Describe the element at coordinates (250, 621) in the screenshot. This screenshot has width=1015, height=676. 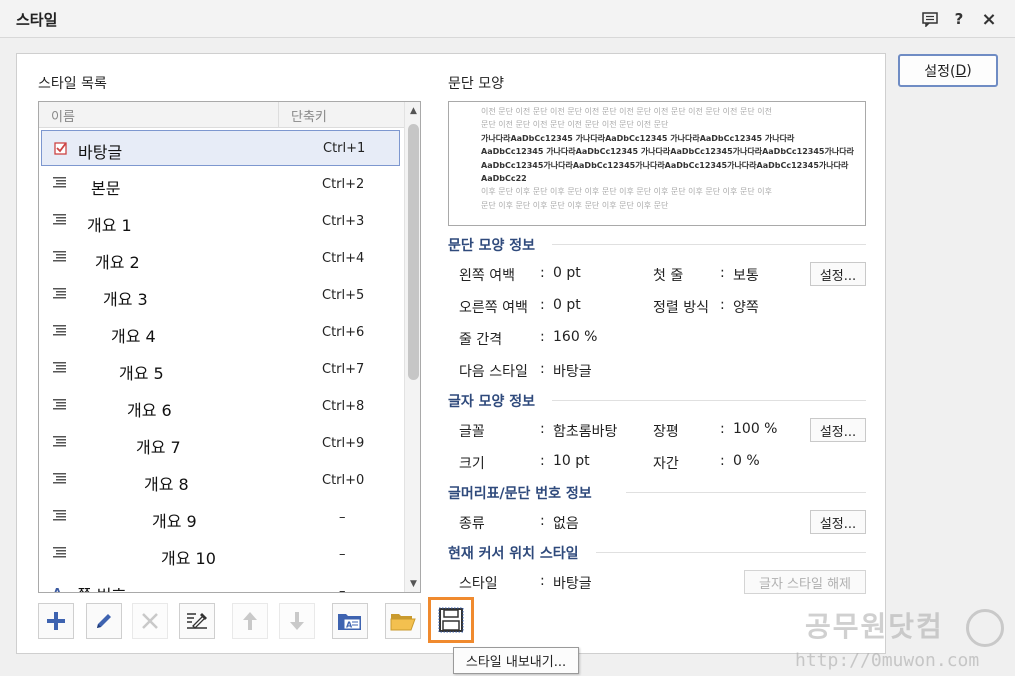
I see `move-up-button` at that location.